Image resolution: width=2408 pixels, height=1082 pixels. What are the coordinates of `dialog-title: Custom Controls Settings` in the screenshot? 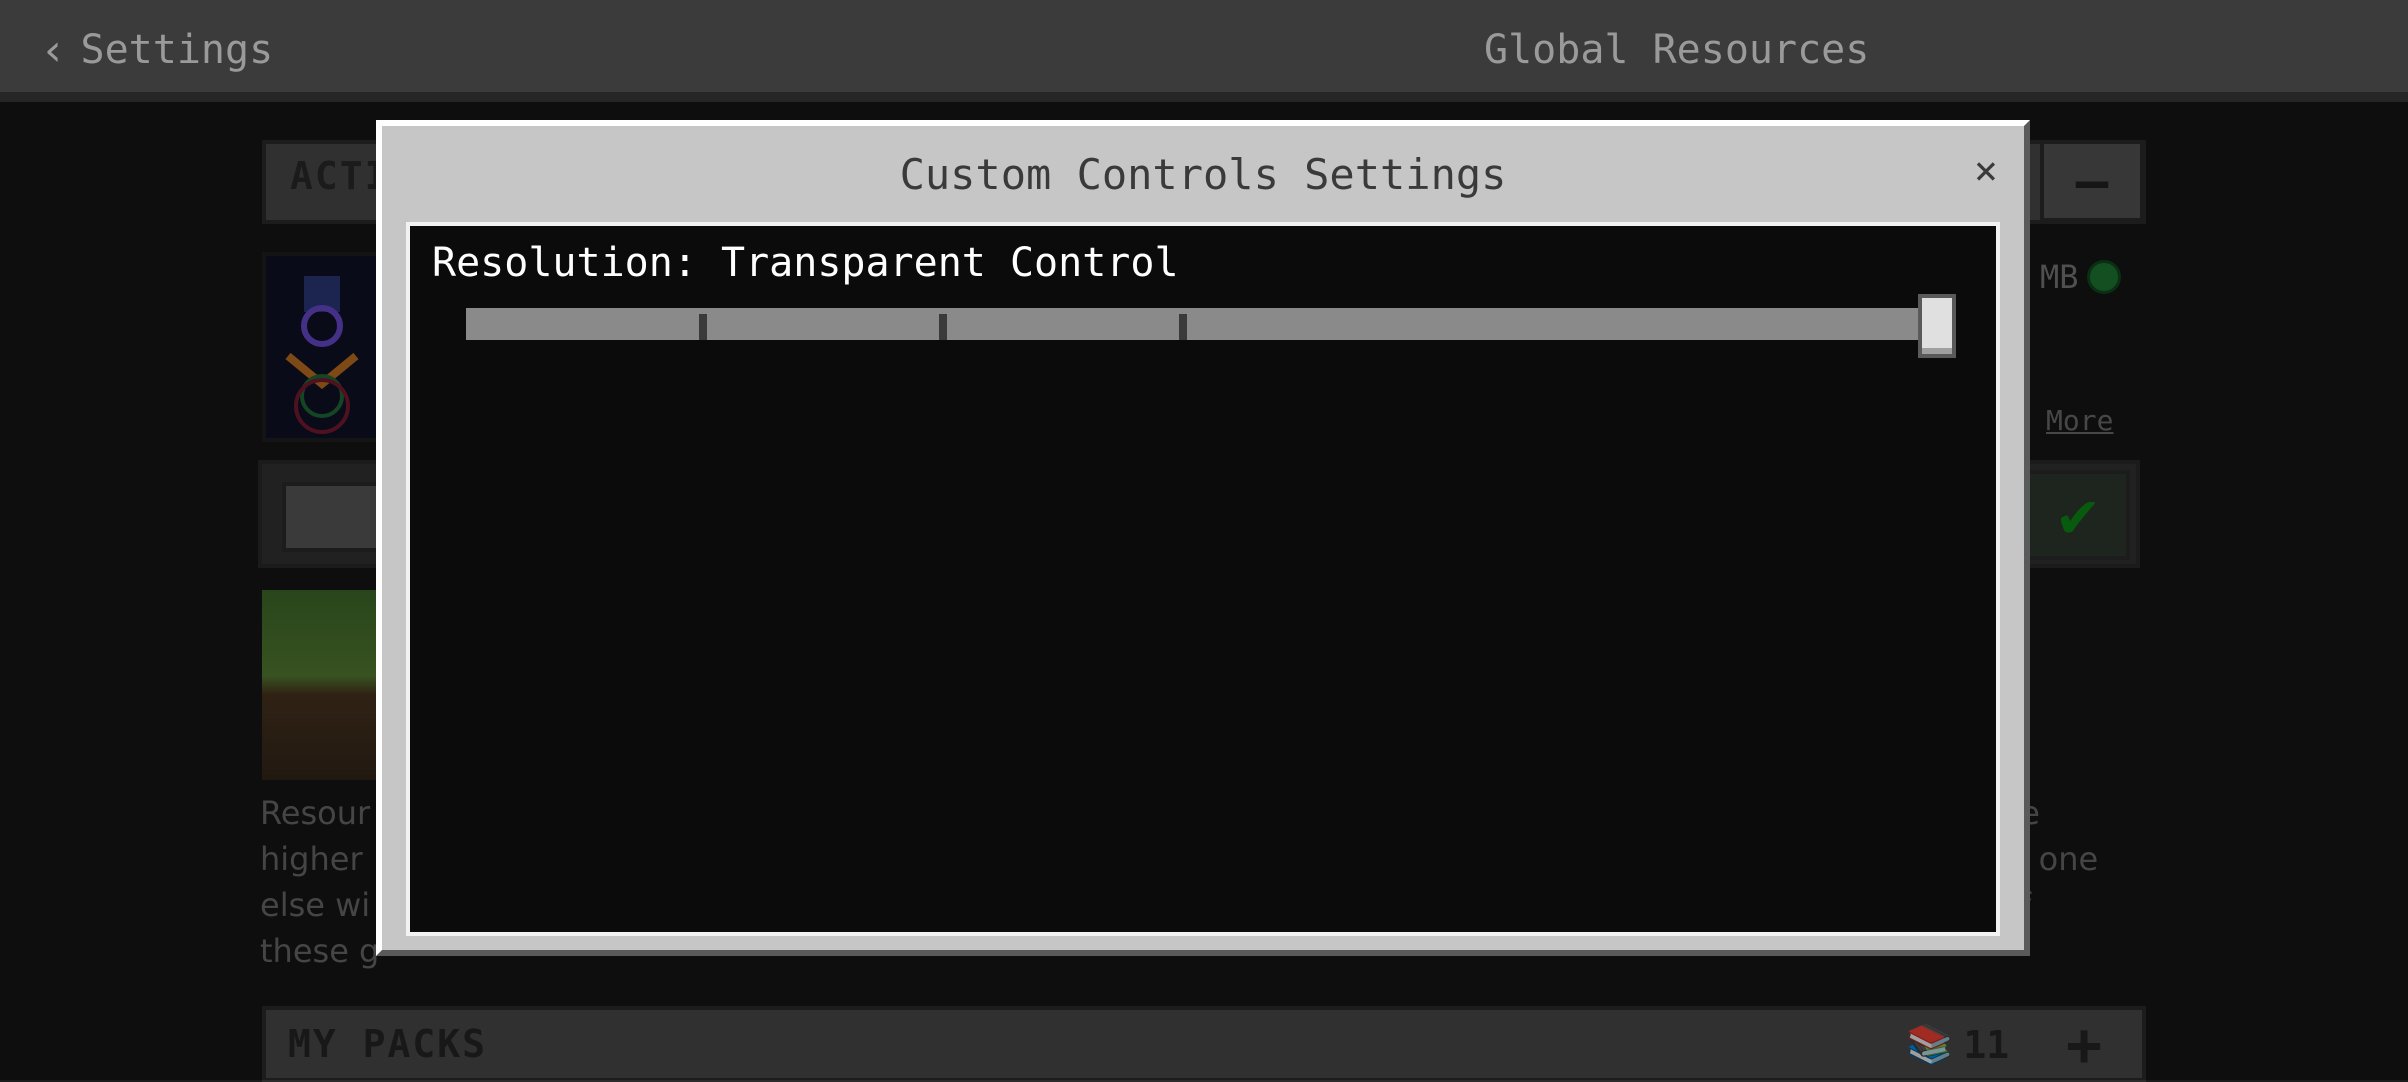 It's located at (1203, 174).